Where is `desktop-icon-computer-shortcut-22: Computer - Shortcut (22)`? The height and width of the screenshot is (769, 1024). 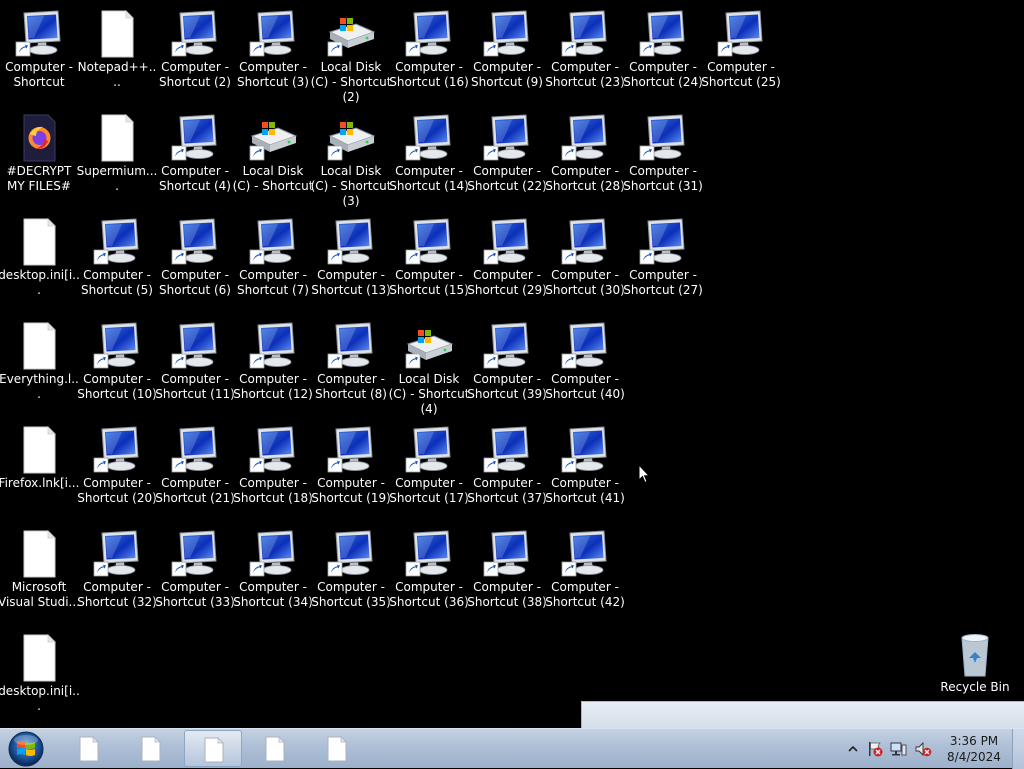
desktop-icon-computer-shortcut-22: Computer - Shortcut (22) is located at coordinates (507, 164).